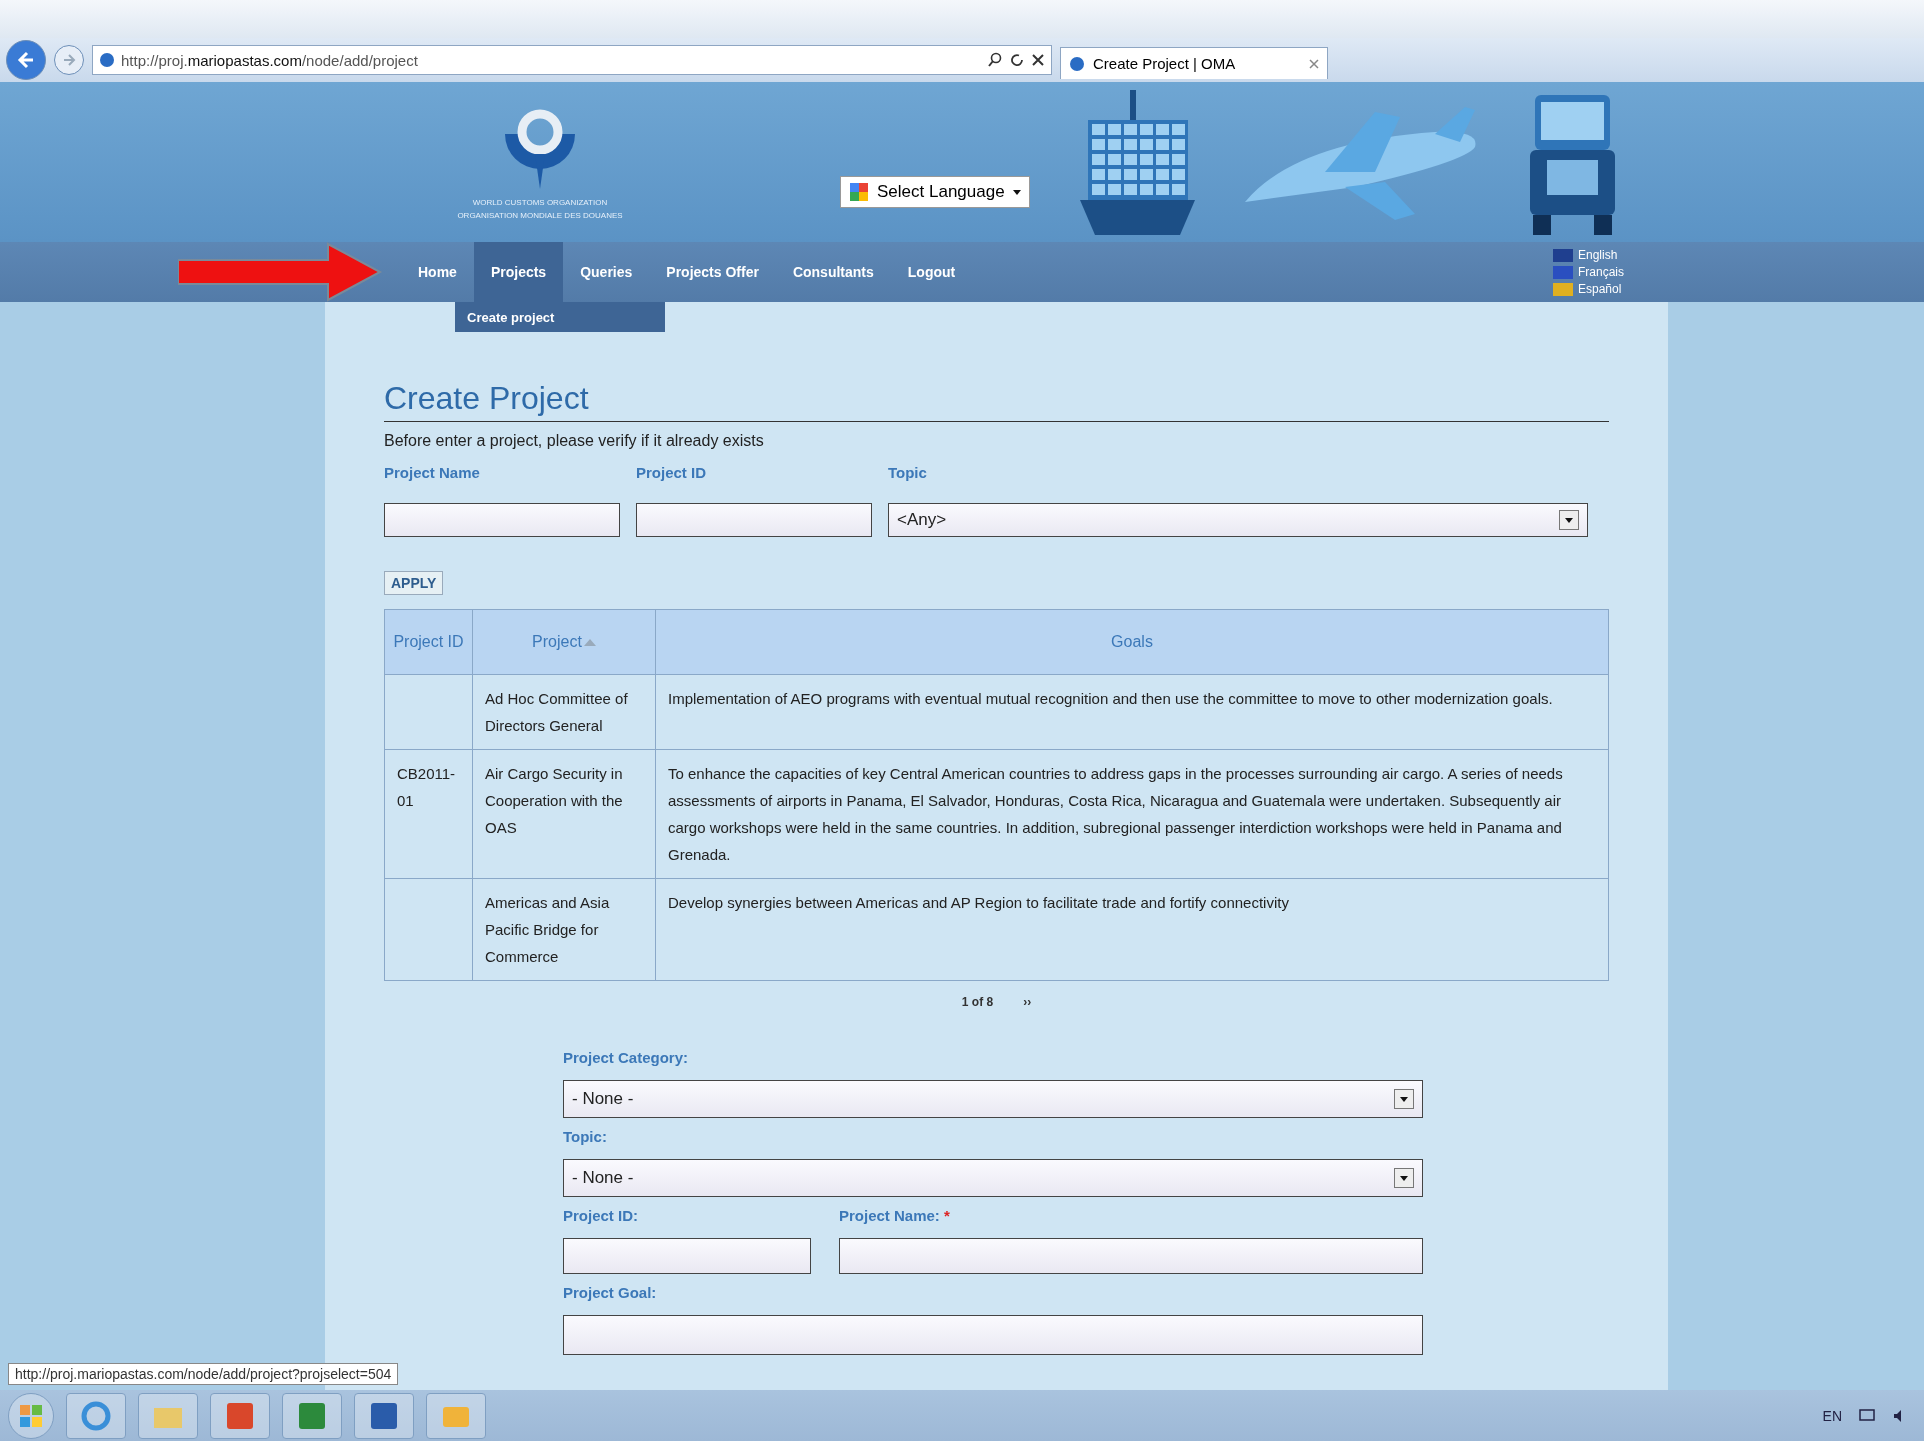 The height and width of the screenshot is (1441, 1924). I want to click on next-page-link: ››, so click(1027, 1002).